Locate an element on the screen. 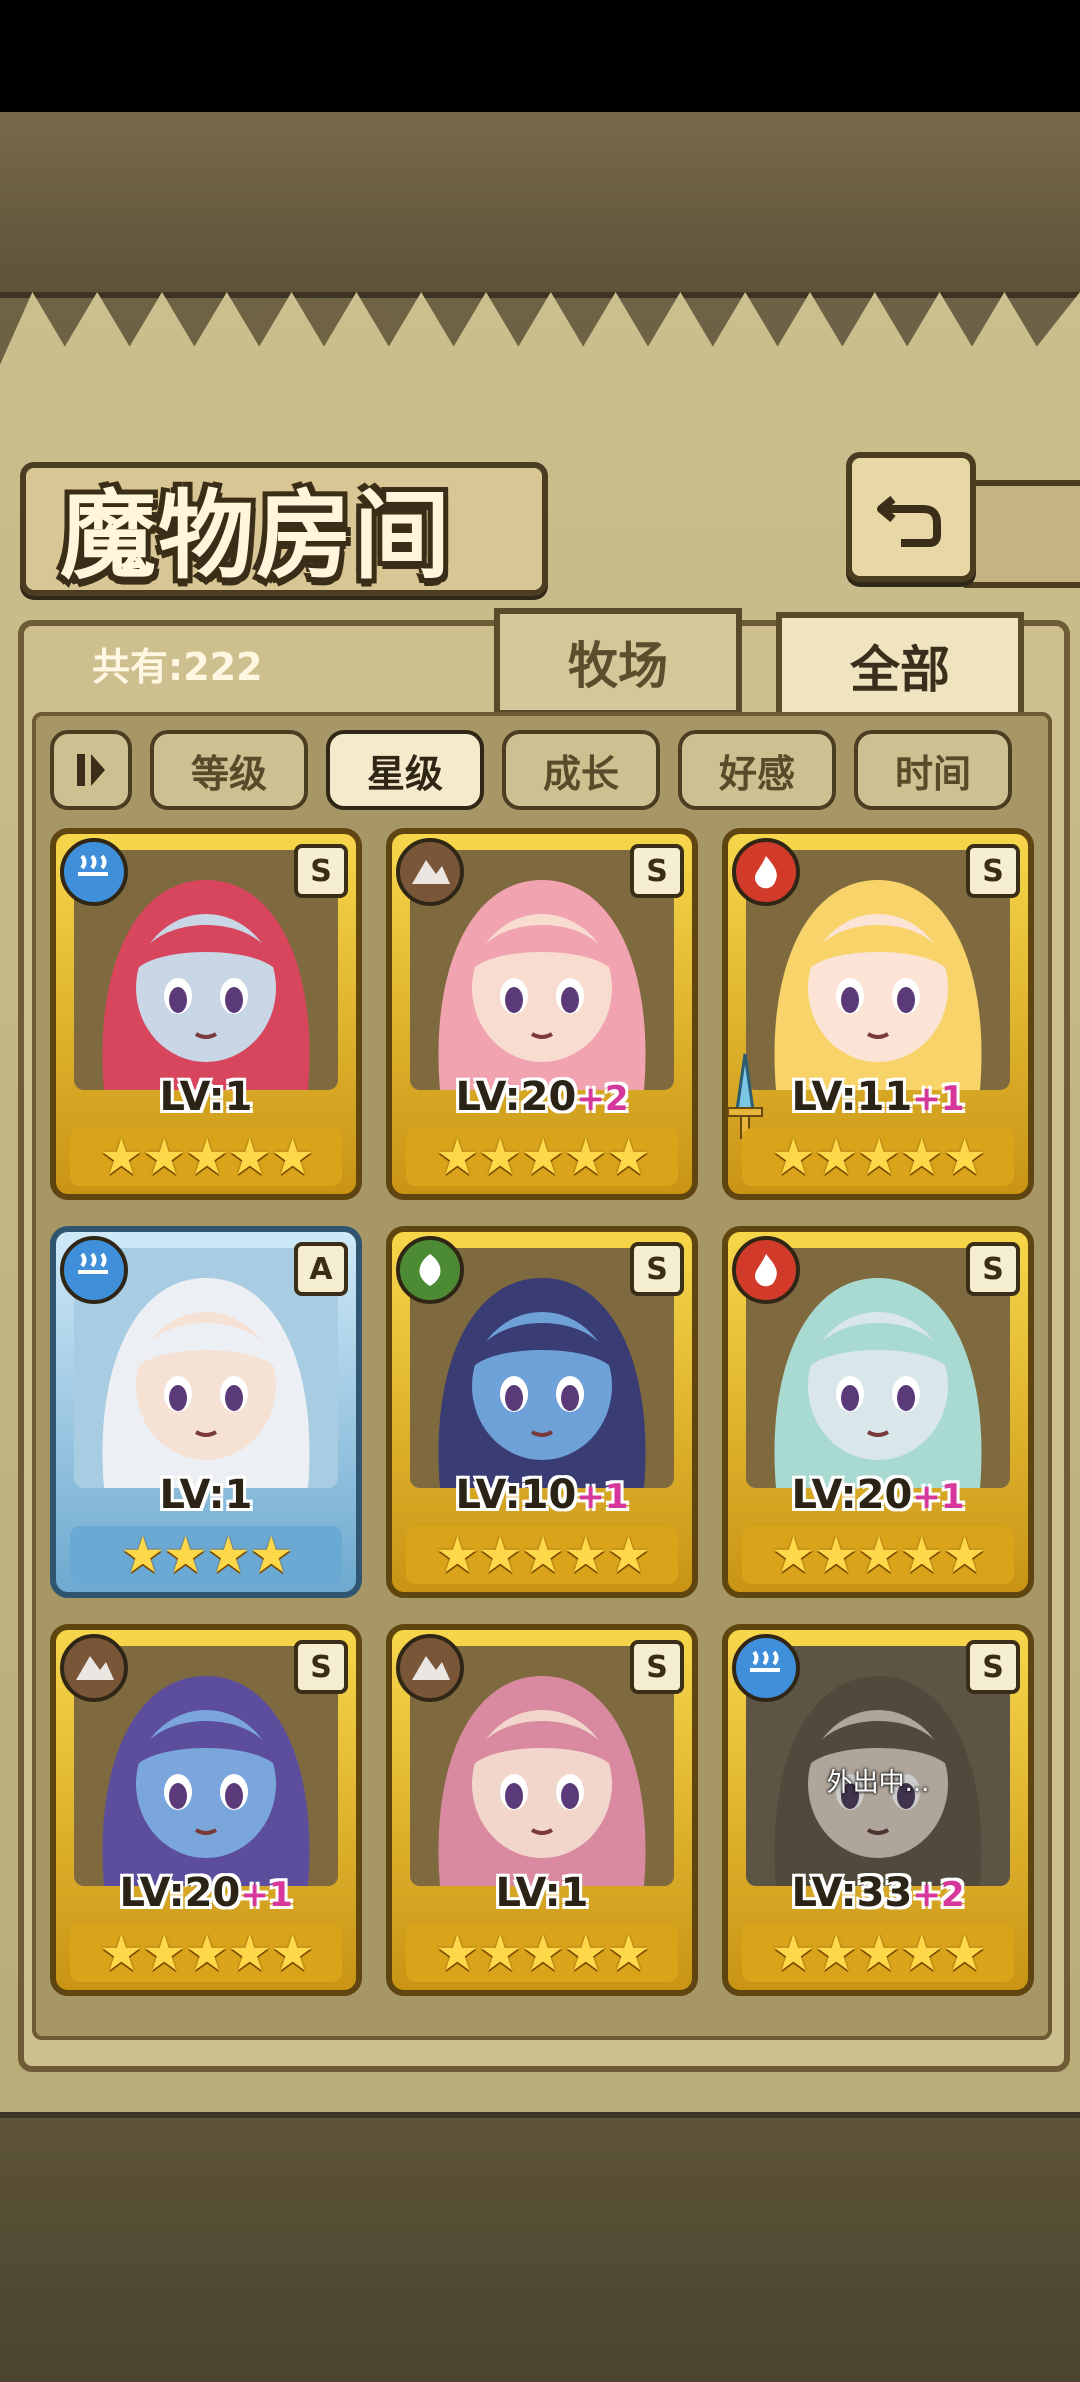 Image resolution: width=1080 pixels, height=2382 pixels. tab-ranch: 牧场 is located at coordinates (618, 662).